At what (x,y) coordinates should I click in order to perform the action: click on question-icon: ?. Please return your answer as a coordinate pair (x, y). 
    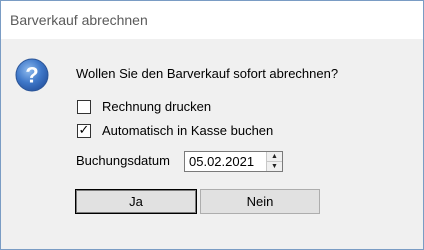
    Looking at the image, I should click on (32, 75).